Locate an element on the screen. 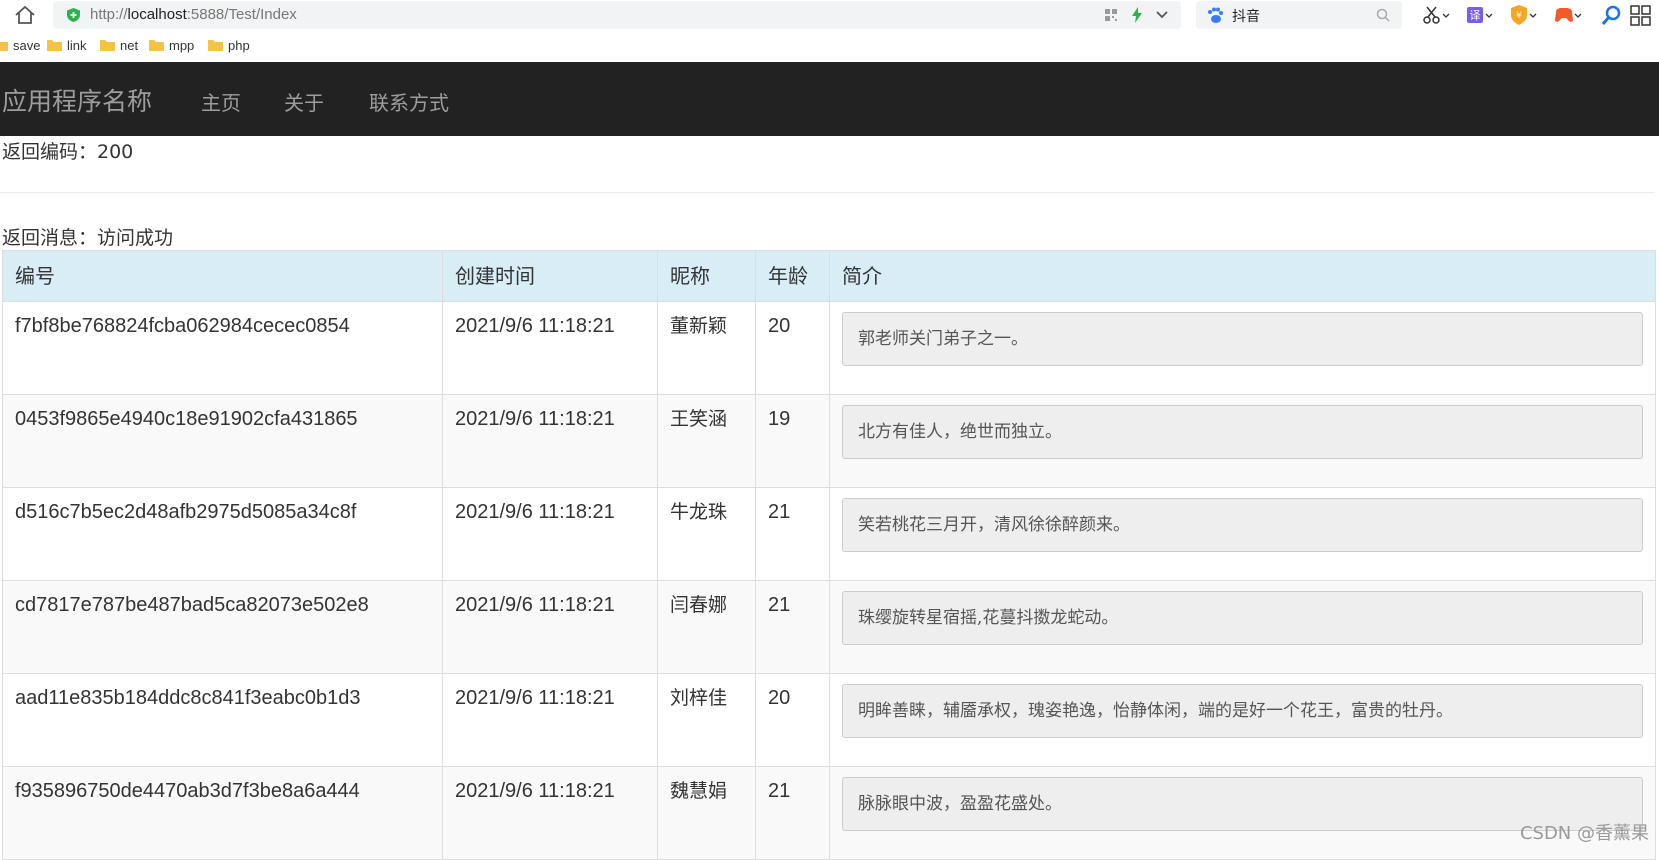 The image size is (1659, 860). cell-id: f7bf8be768824fcba062984cecec0854 is located at coordinates (222, 348).